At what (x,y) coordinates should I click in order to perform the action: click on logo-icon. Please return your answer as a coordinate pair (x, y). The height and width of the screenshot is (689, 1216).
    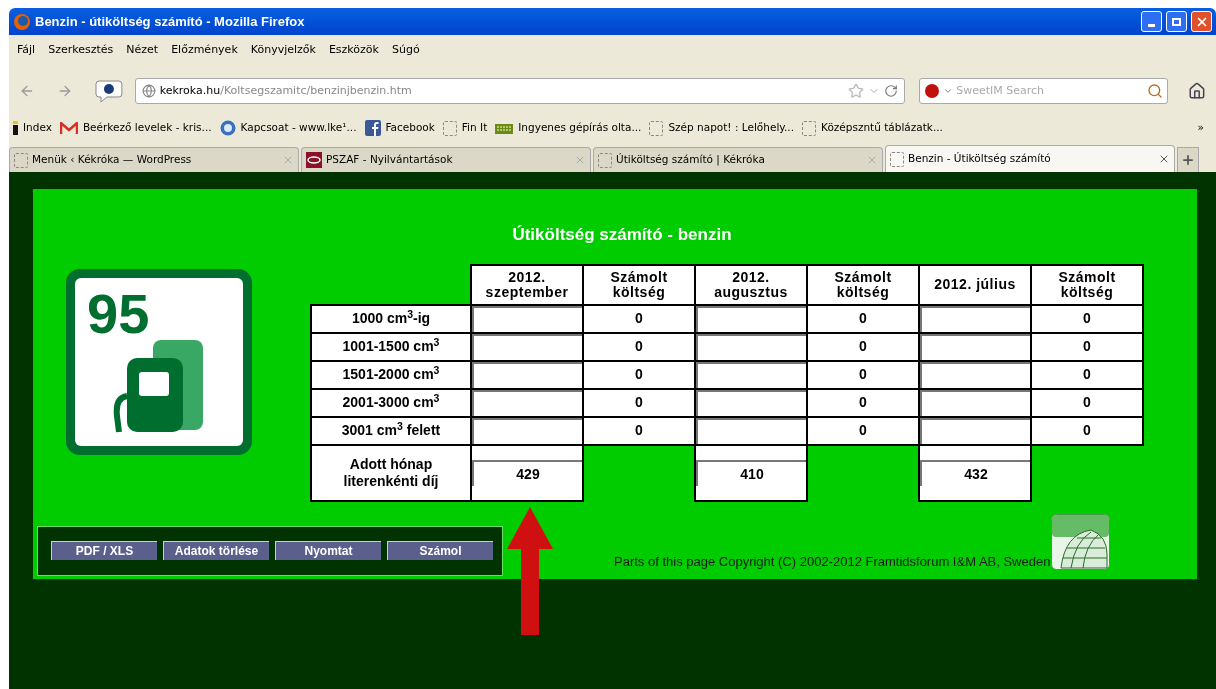
    Looking at the image, I should click on (314, 160).